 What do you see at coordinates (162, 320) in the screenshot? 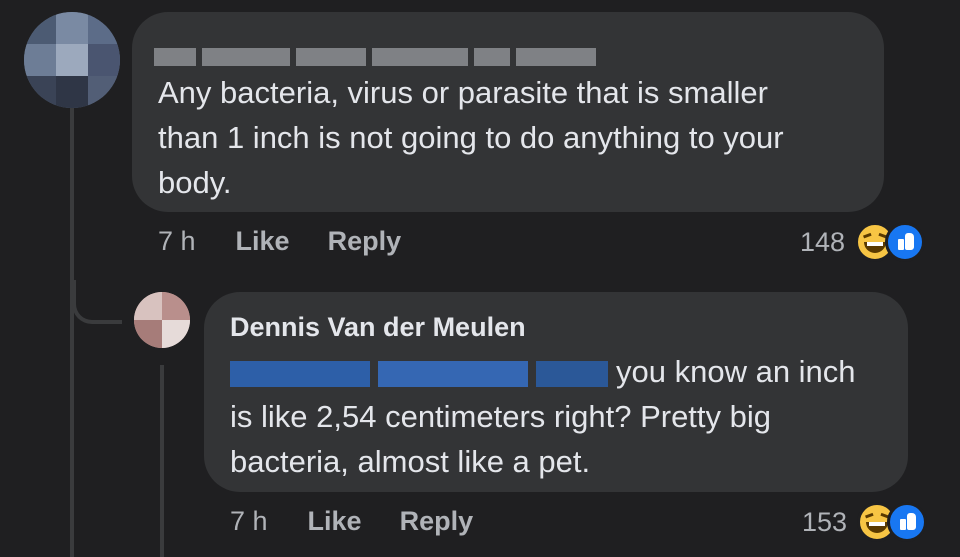
I see `avatar-dennis` at bounding box center [162, 320].